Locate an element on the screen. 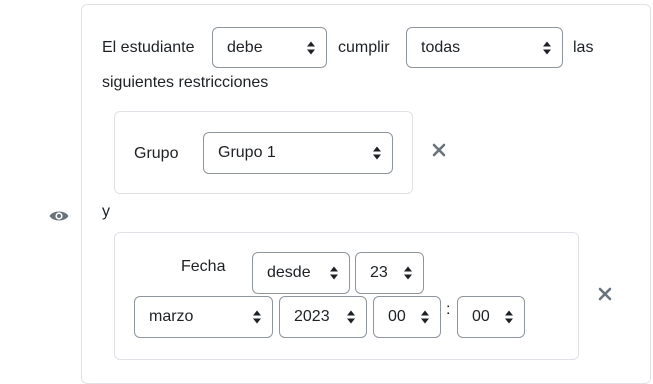  restriction-line2-text: siguientes restricciones is located at coordinates (185, 82).